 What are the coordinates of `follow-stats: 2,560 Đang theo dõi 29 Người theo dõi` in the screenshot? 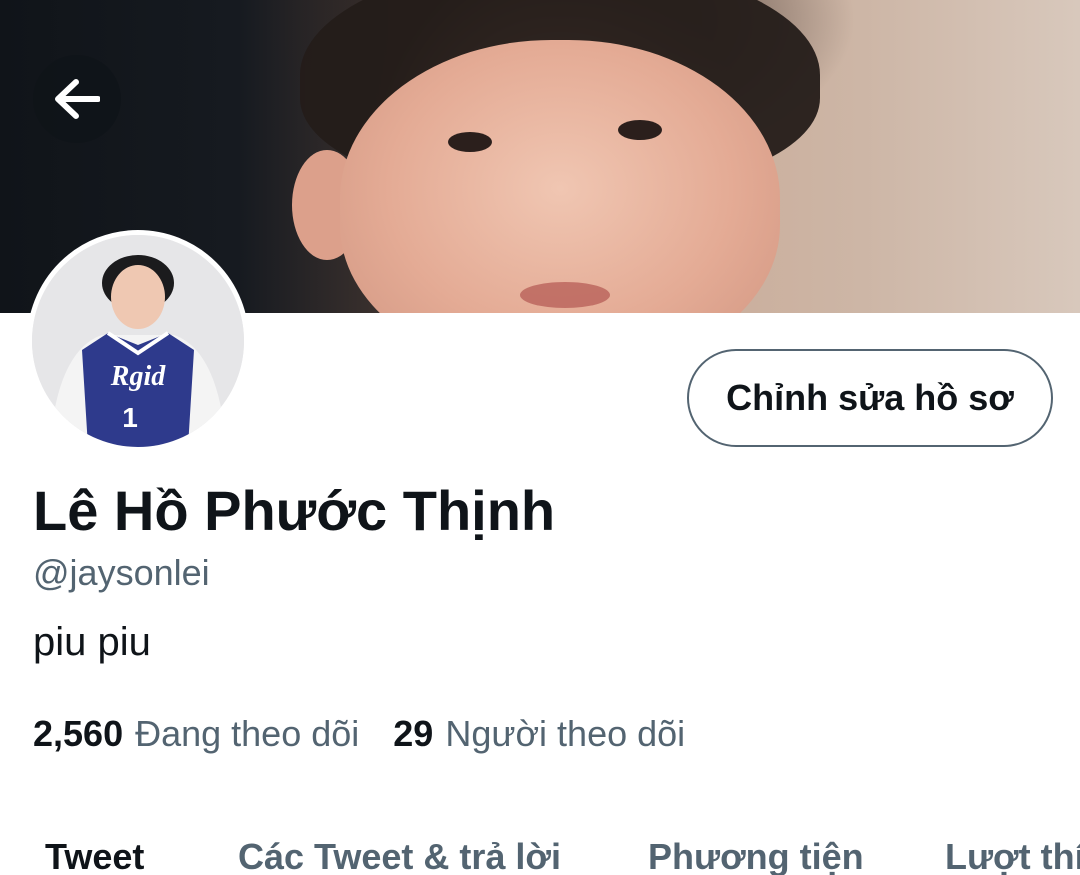 It's located at (359, 734).